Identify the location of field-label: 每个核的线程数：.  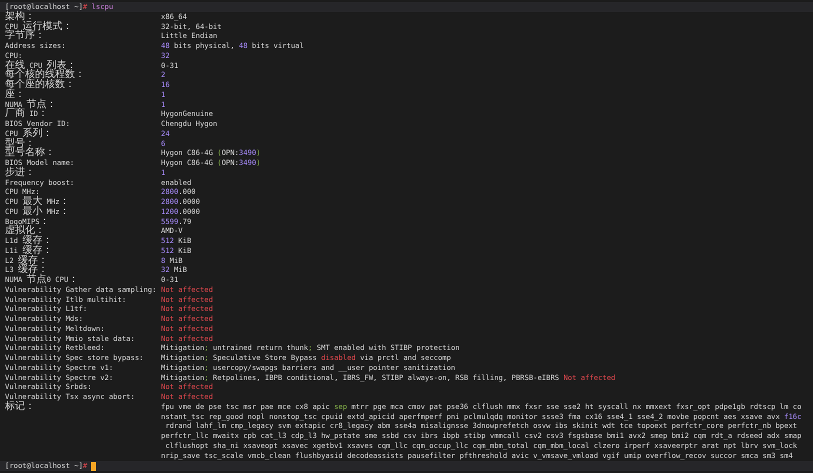
(45, 75).